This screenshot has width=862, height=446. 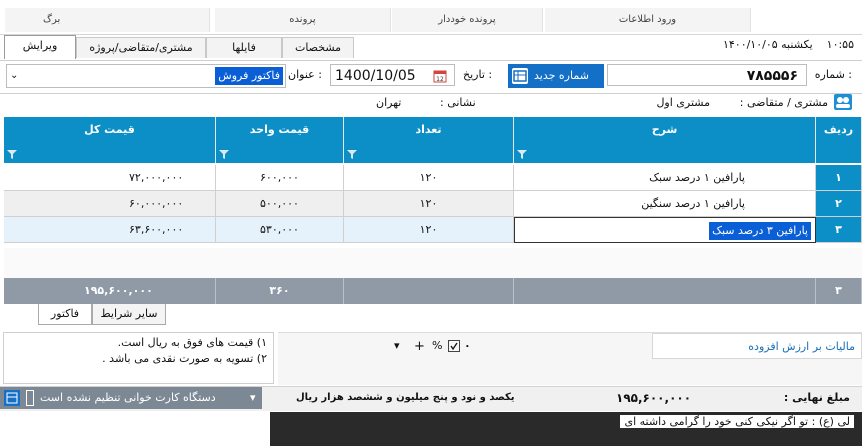 I want to click on row-unit: ۵۰۰,۰۰۰, so click(x=280, y=204).